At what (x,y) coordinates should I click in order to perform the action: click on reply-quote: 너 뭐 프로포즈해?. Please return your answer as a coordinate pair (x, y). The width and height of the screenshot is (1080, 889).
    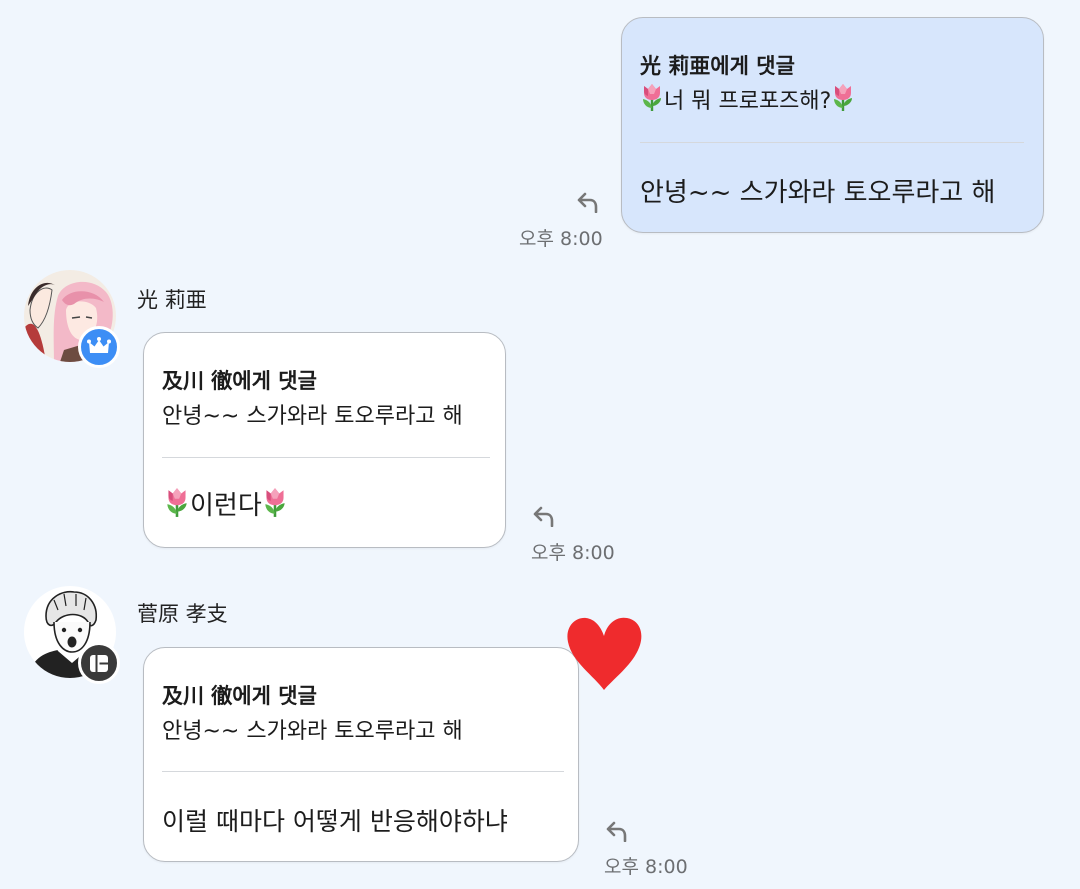
    Looking at the image, I should click on (747, 98).